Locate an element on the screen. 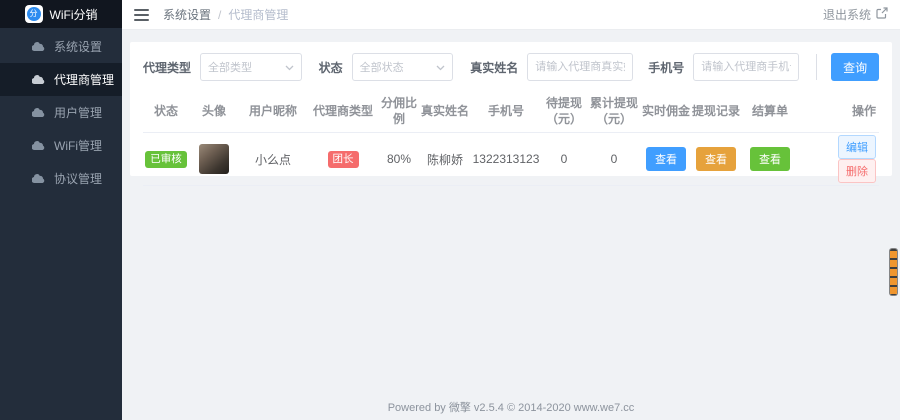 The image size is (900, 420). external-link-icon is located at coordinates (882, 14).